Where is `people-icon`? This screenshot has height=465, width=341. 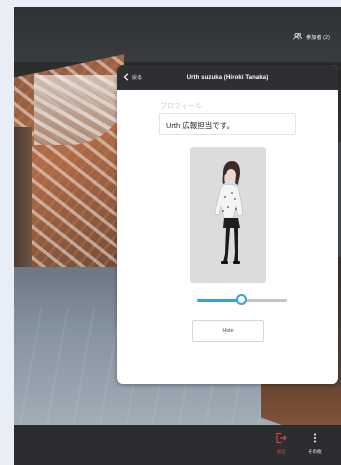
people-icon is located at coordinates (297, 37).